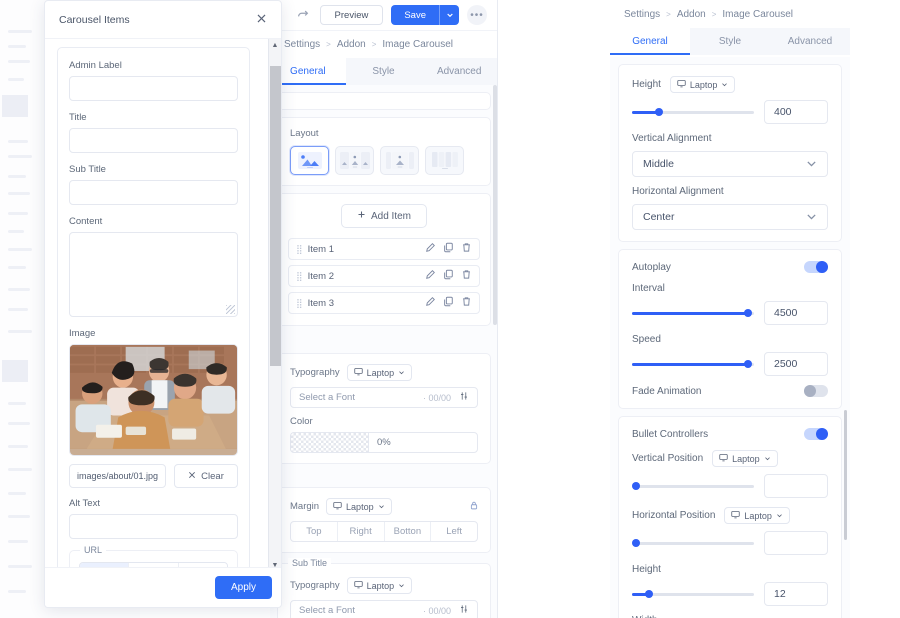 Image resolution: width=900 pixels, height=618 pixels. What do you see at coordinates (384, 303) in the screenshot?
I see `table-row: ⣿ Item 3` at bounding box center [384, 303].